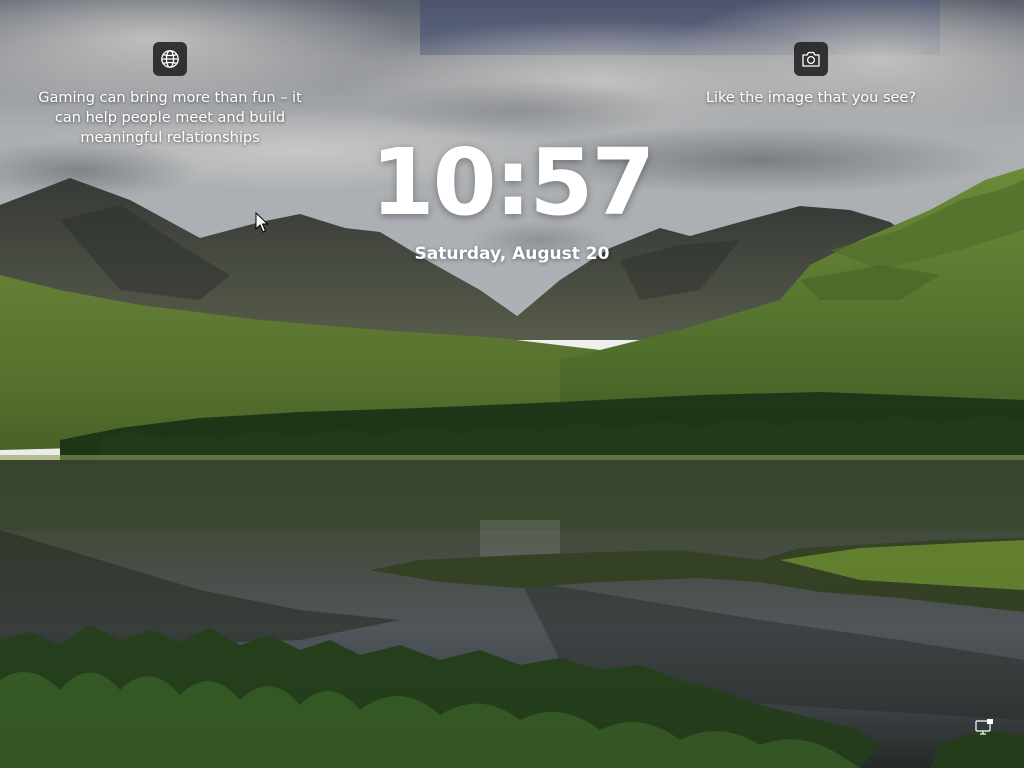 This screenshot has width=1024, height=768. What do you see at coordinates (170, 98) in the screenshot?
I see `fact-widget-line-1: Gaming can bring more than fun – it` at bounding box center [170, 98].